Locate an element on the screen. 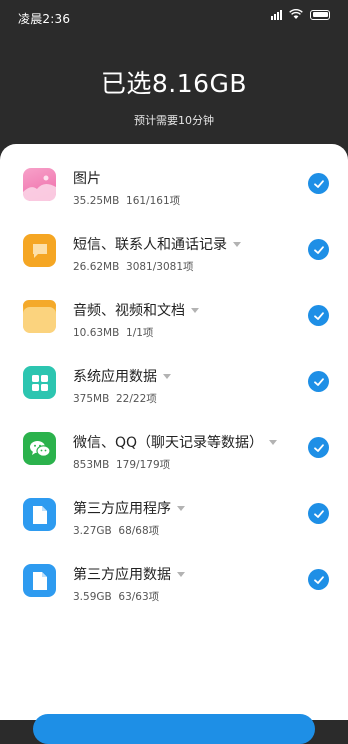  app-data-icon is located at coordinates (39, 580).